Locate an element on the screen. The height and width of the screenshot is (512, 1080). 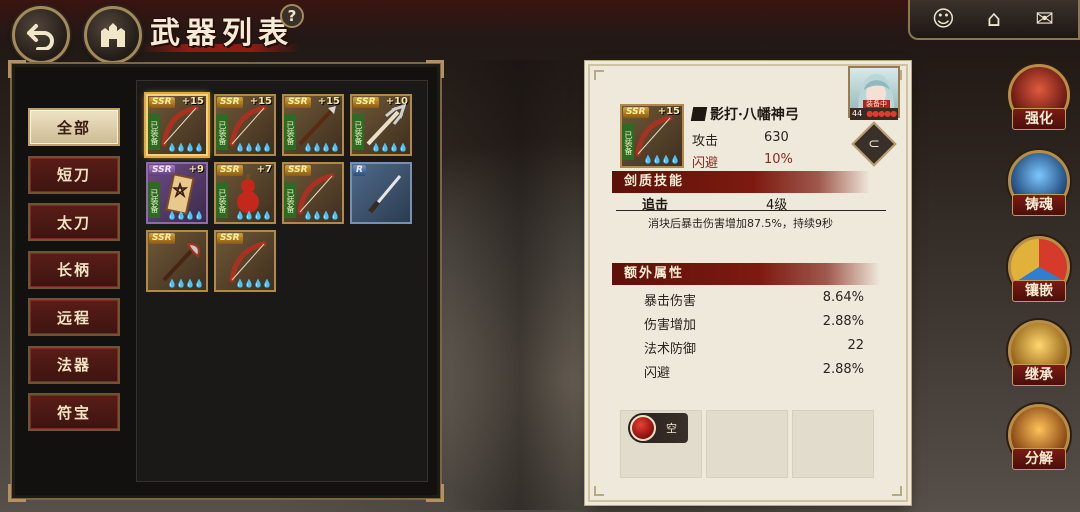
weapon-name: 影打·八幡神弓 is located at coordinates (744, 114).